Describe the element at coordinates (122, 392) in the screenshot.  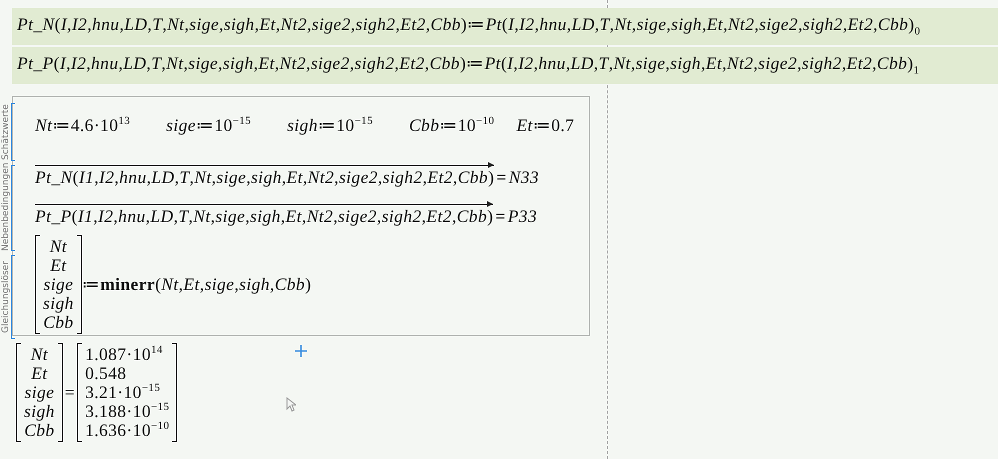
I see `matrix-cell: 3.21·10$^{−15}$` at that location.